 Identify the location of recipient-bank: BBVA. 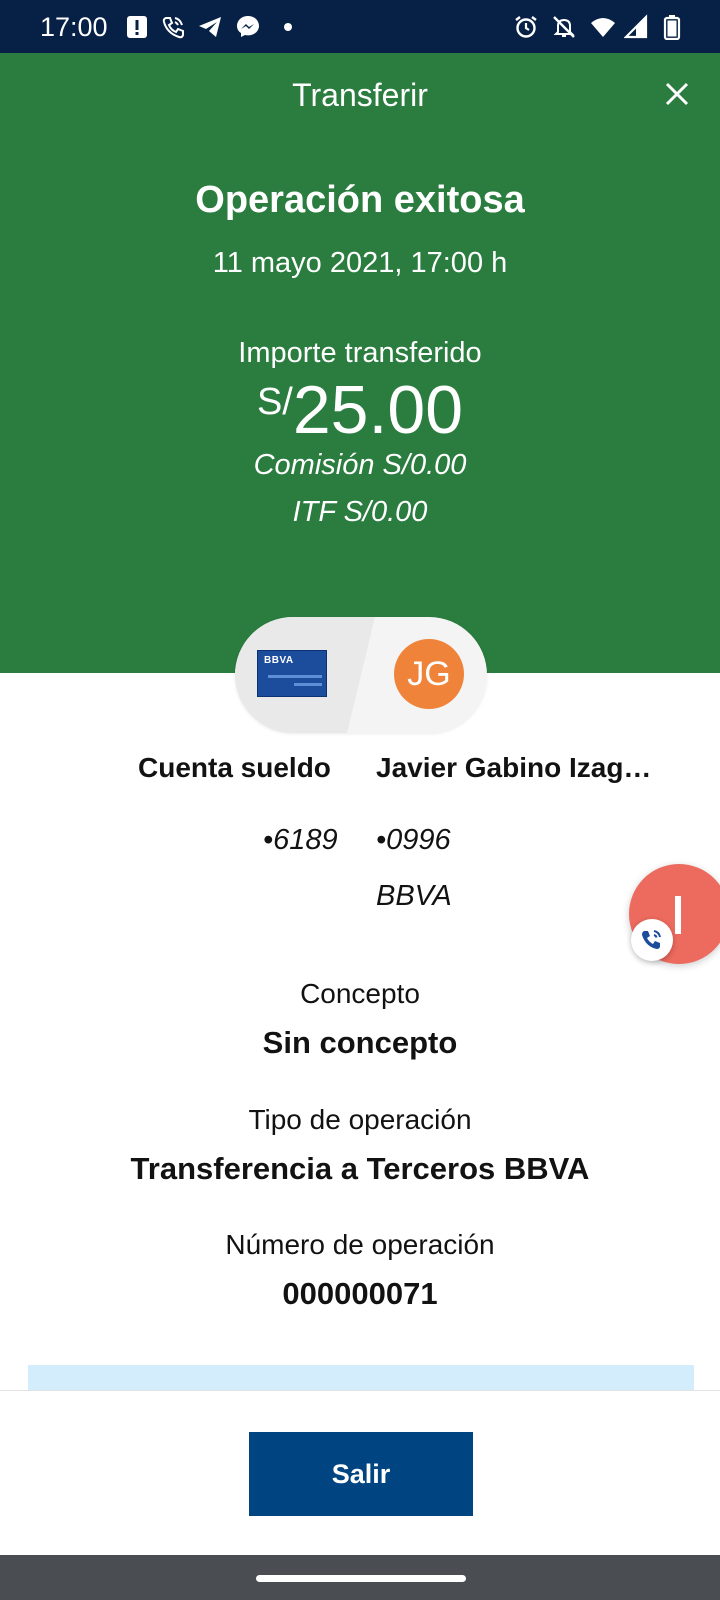
(414, 896).